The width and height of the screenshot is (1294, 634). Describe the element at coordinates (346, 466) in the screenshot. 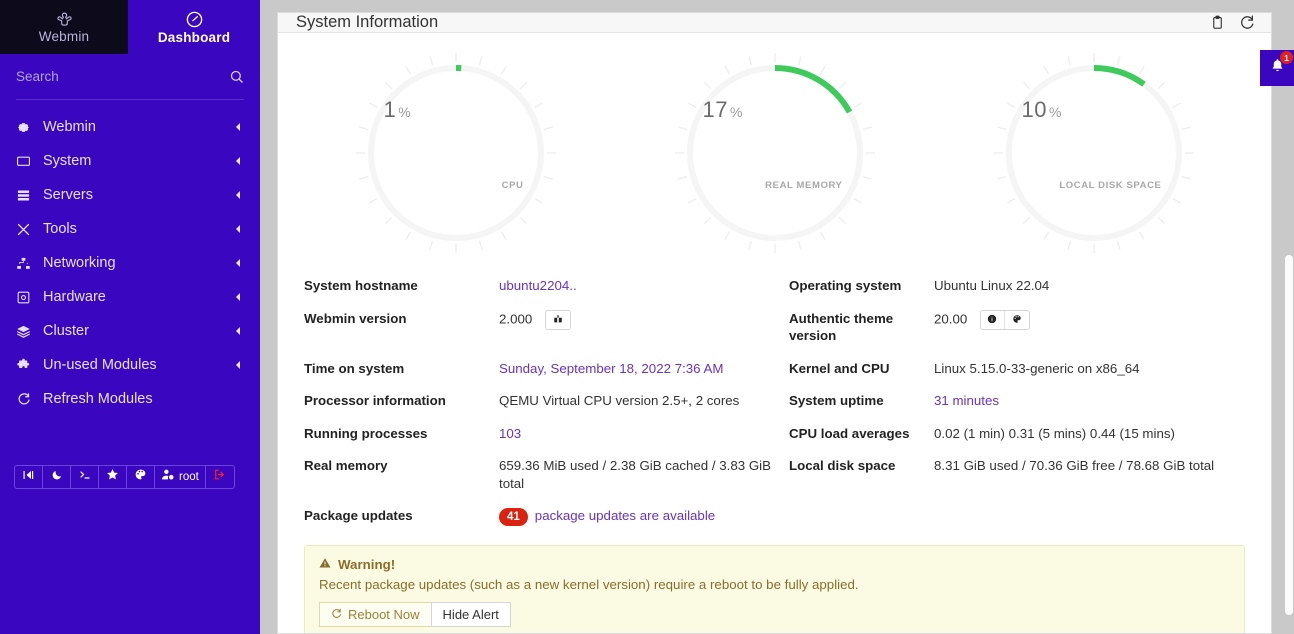

I see `label-real-memory: Real memory` at that location.